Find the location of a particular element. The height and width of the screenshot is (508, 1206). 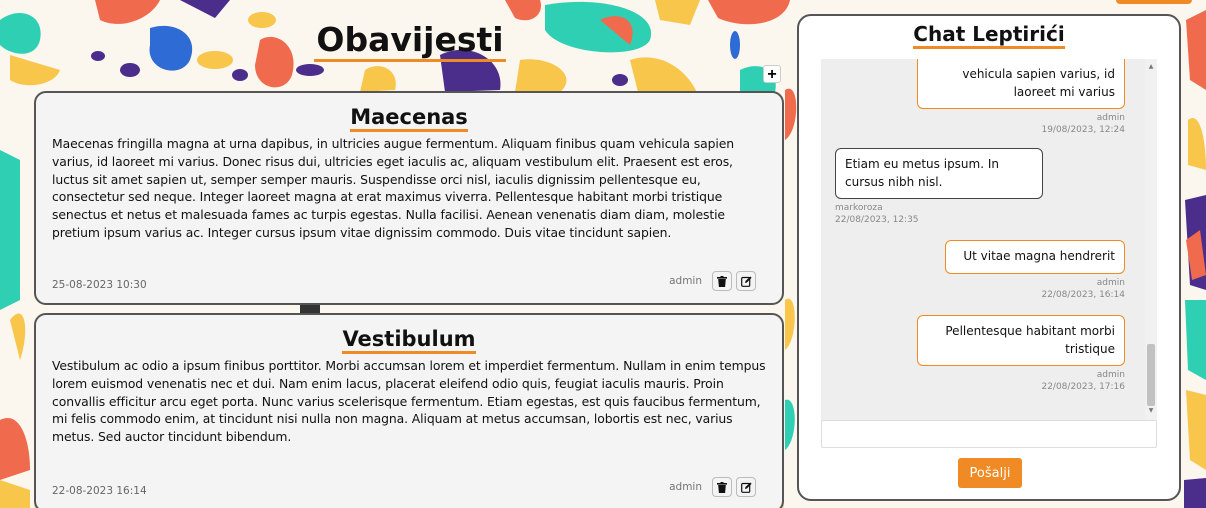

post-title: Maecenas is located at coordinates (409, 118).